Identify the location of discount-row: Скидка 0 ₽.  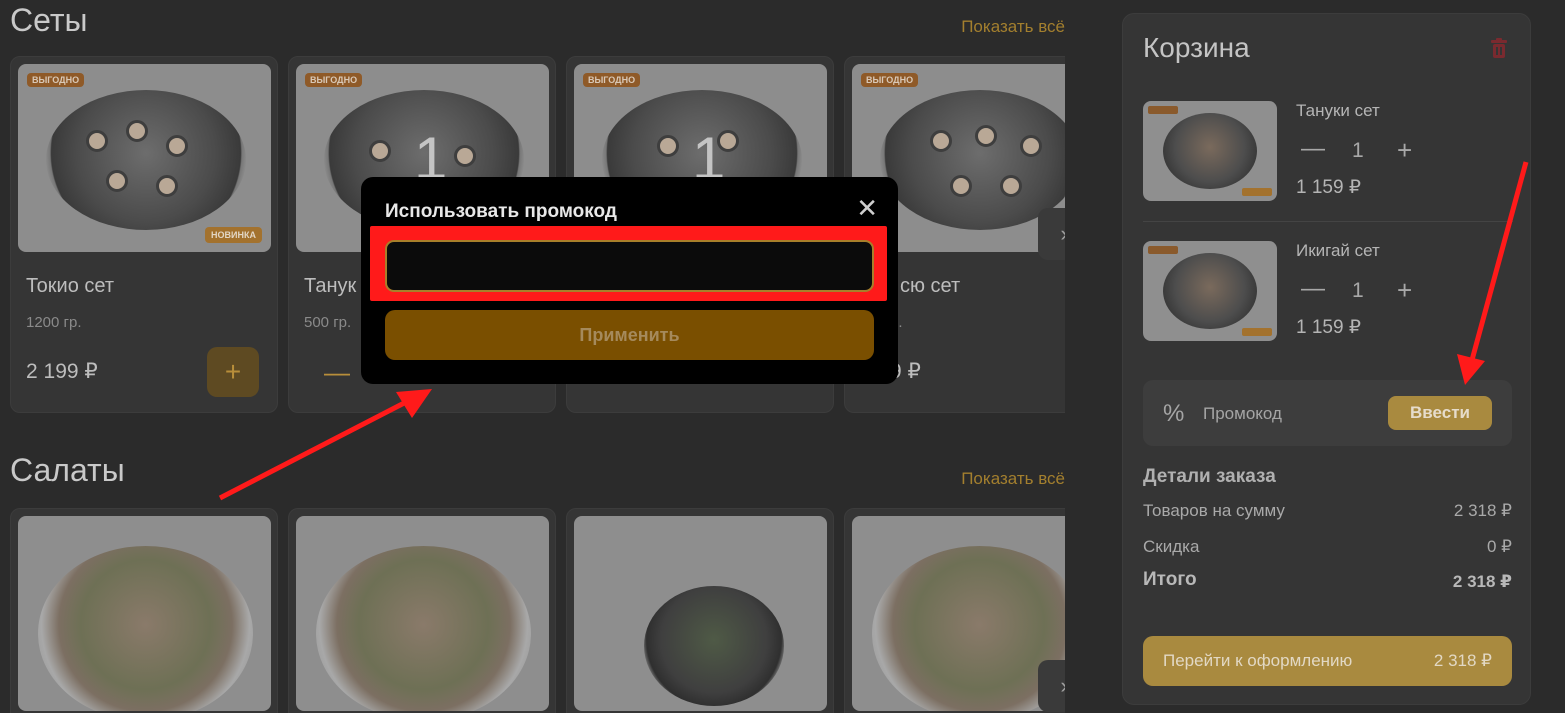
(1327, 547).